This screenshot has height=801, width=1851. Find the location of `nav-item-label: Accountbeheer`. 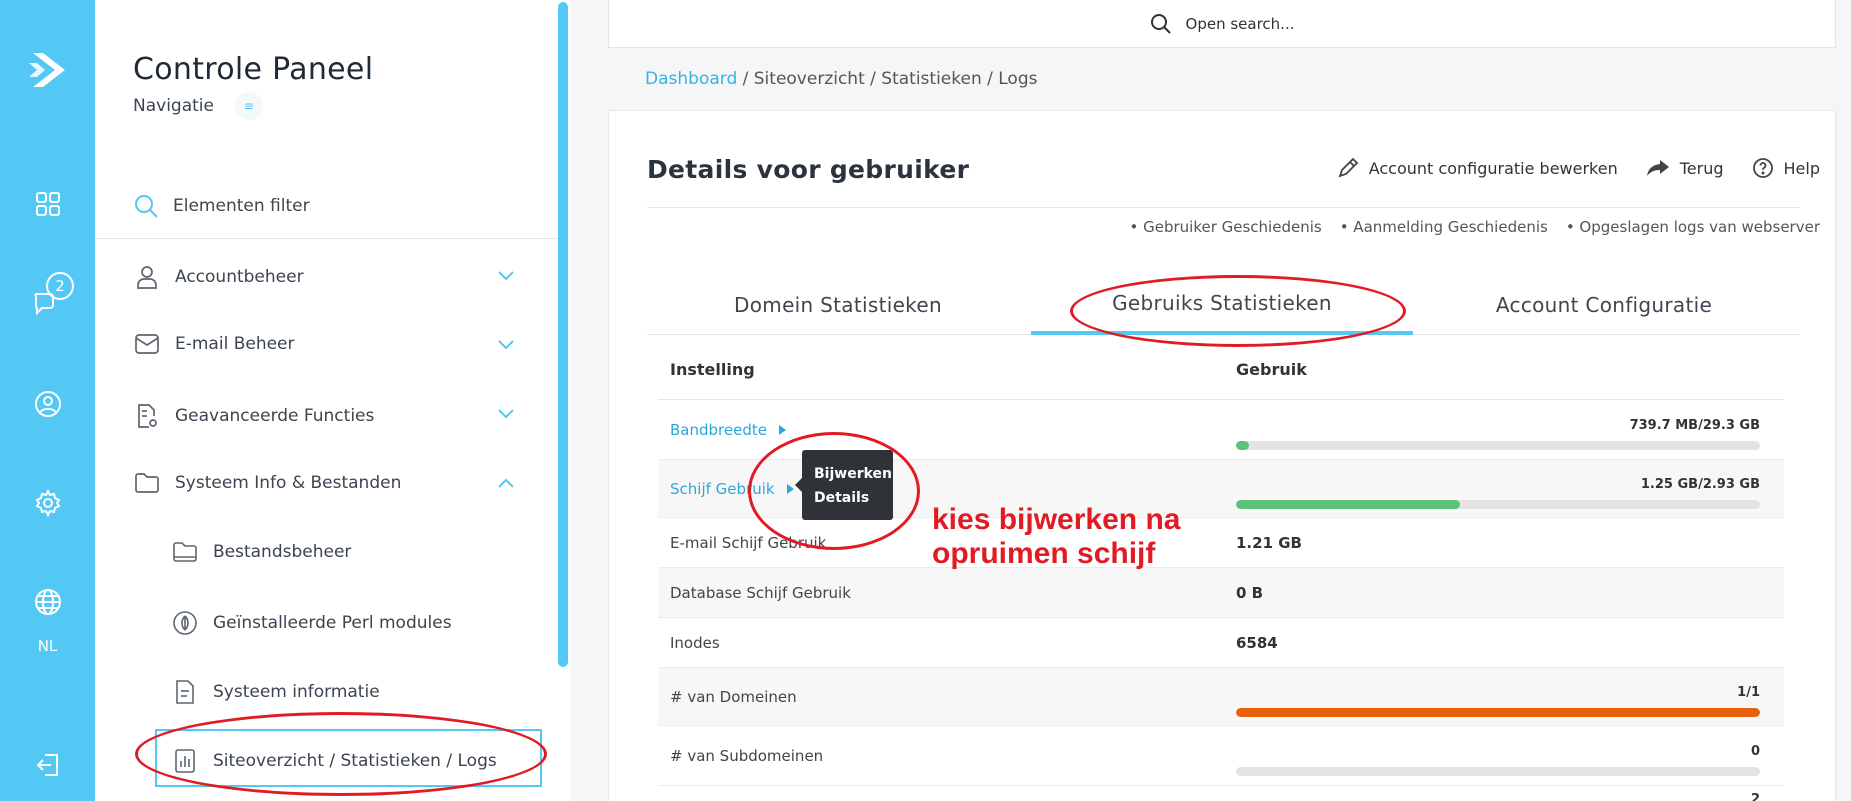

nav-item-label: Accountbeheer is located at coordinates (239, 277).